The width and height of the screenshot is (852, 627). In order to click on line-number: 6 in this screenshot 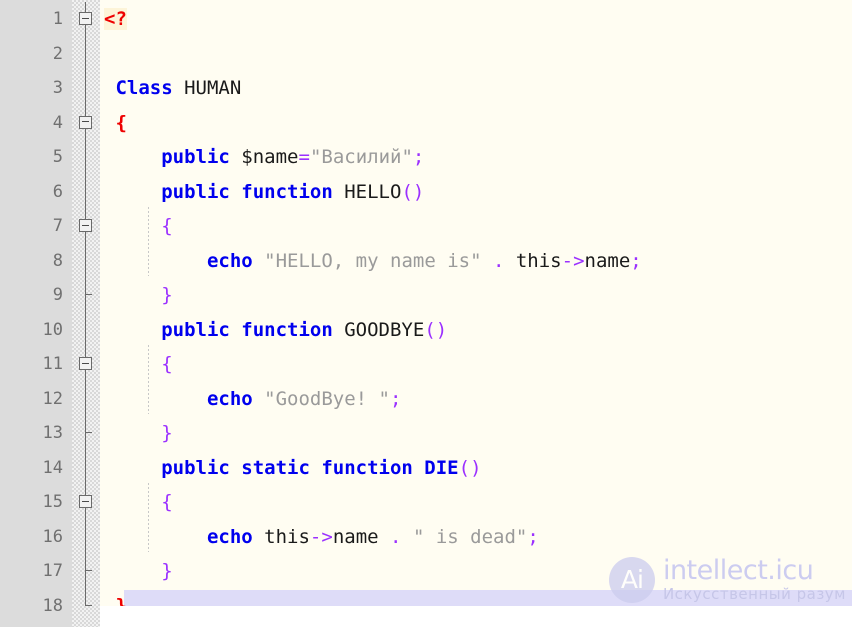, I will do `click(57, 191)`.